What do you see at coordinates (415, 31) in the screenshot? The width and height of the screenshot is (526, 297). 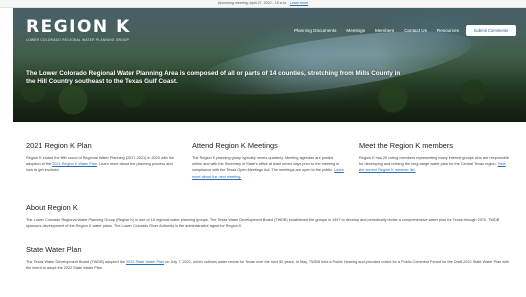 I see `nav-contact-us: Contact Us` at bounding box center [415, 31].